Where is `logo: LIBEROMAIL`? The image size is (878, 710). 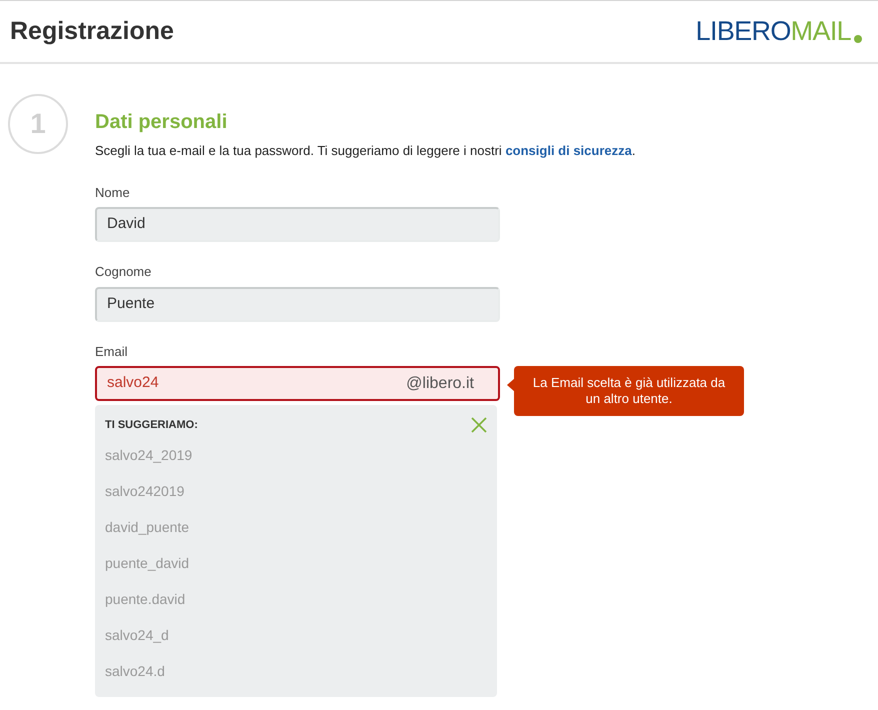
logo: LIBEROMAIL is located at coordinates (779, 31).